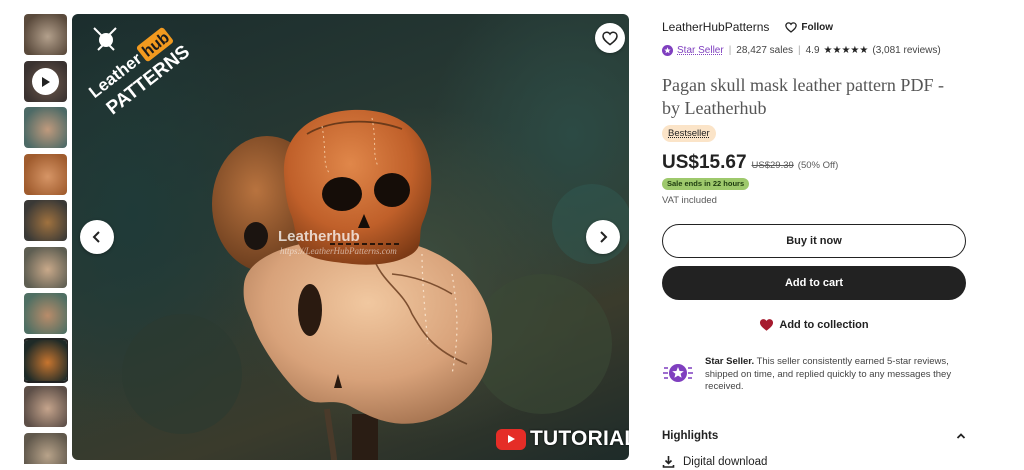  What do you see at coordinates (772, 165) in the screenshot?
I see `original-price: US$29.39` at bounding box center [772, 165].